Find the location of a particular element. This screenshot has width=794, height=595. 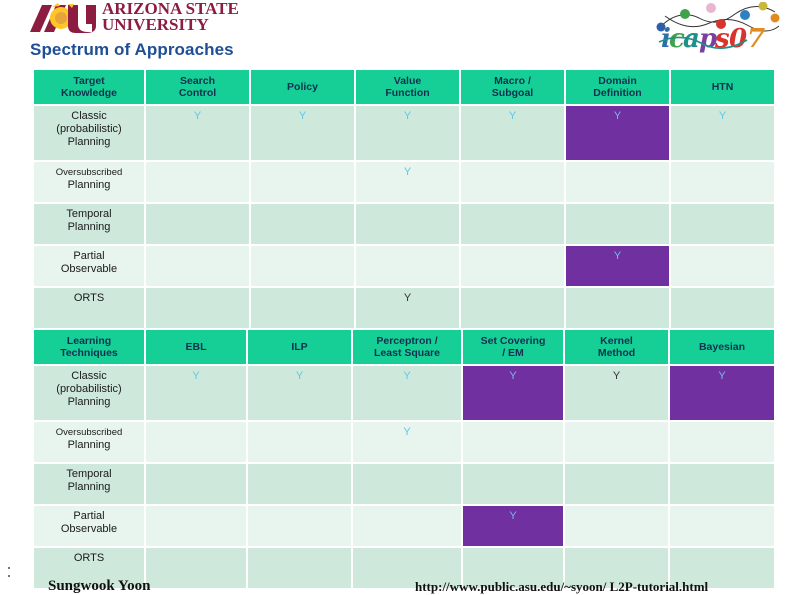

column-header-learning-0: Learning Techniques is located at coordinates (89, 347).